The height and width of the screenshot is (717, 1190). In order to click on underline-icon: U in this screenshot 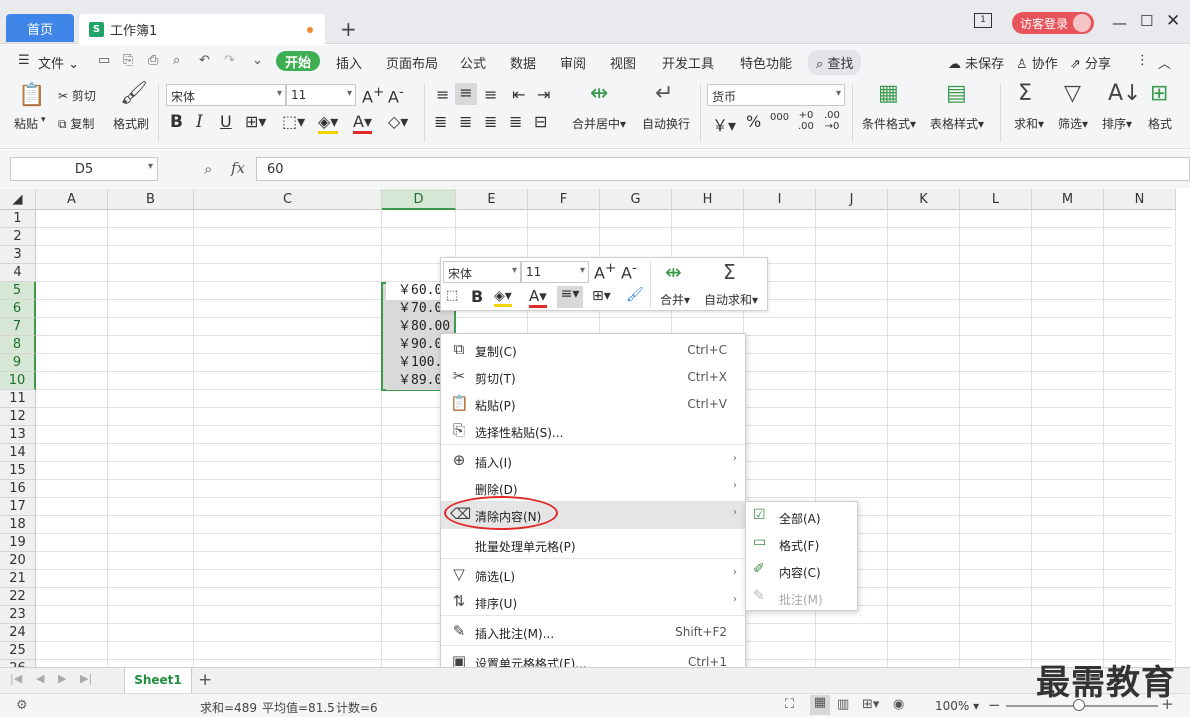, I will do `click(226, 121)`.